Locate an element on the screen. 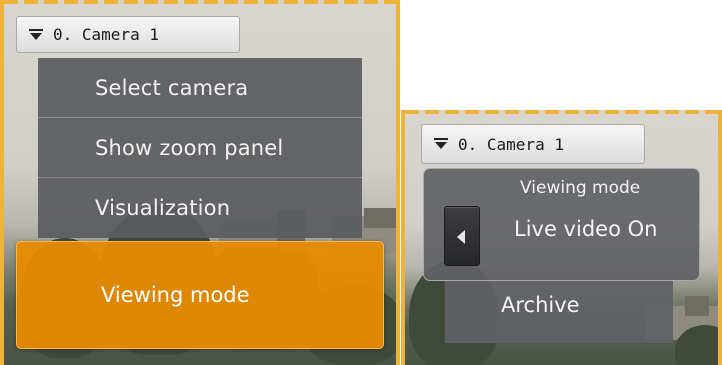 Image resolution: width=722 pixels, height=365 pixels. viewing-mode-title: Viewing mode is located at coordinates (580, 188).